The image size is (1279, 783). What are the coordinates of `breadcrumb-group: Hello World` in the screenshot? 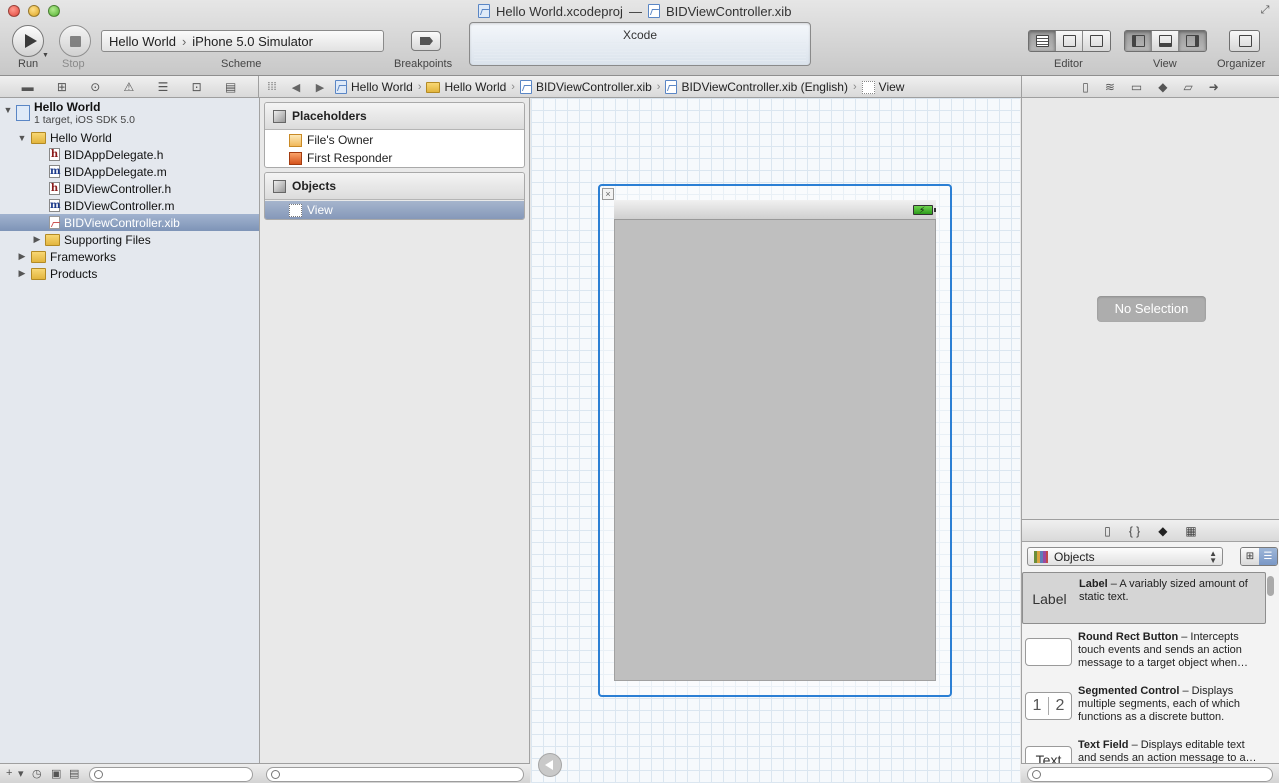 It's located at (466, 87).